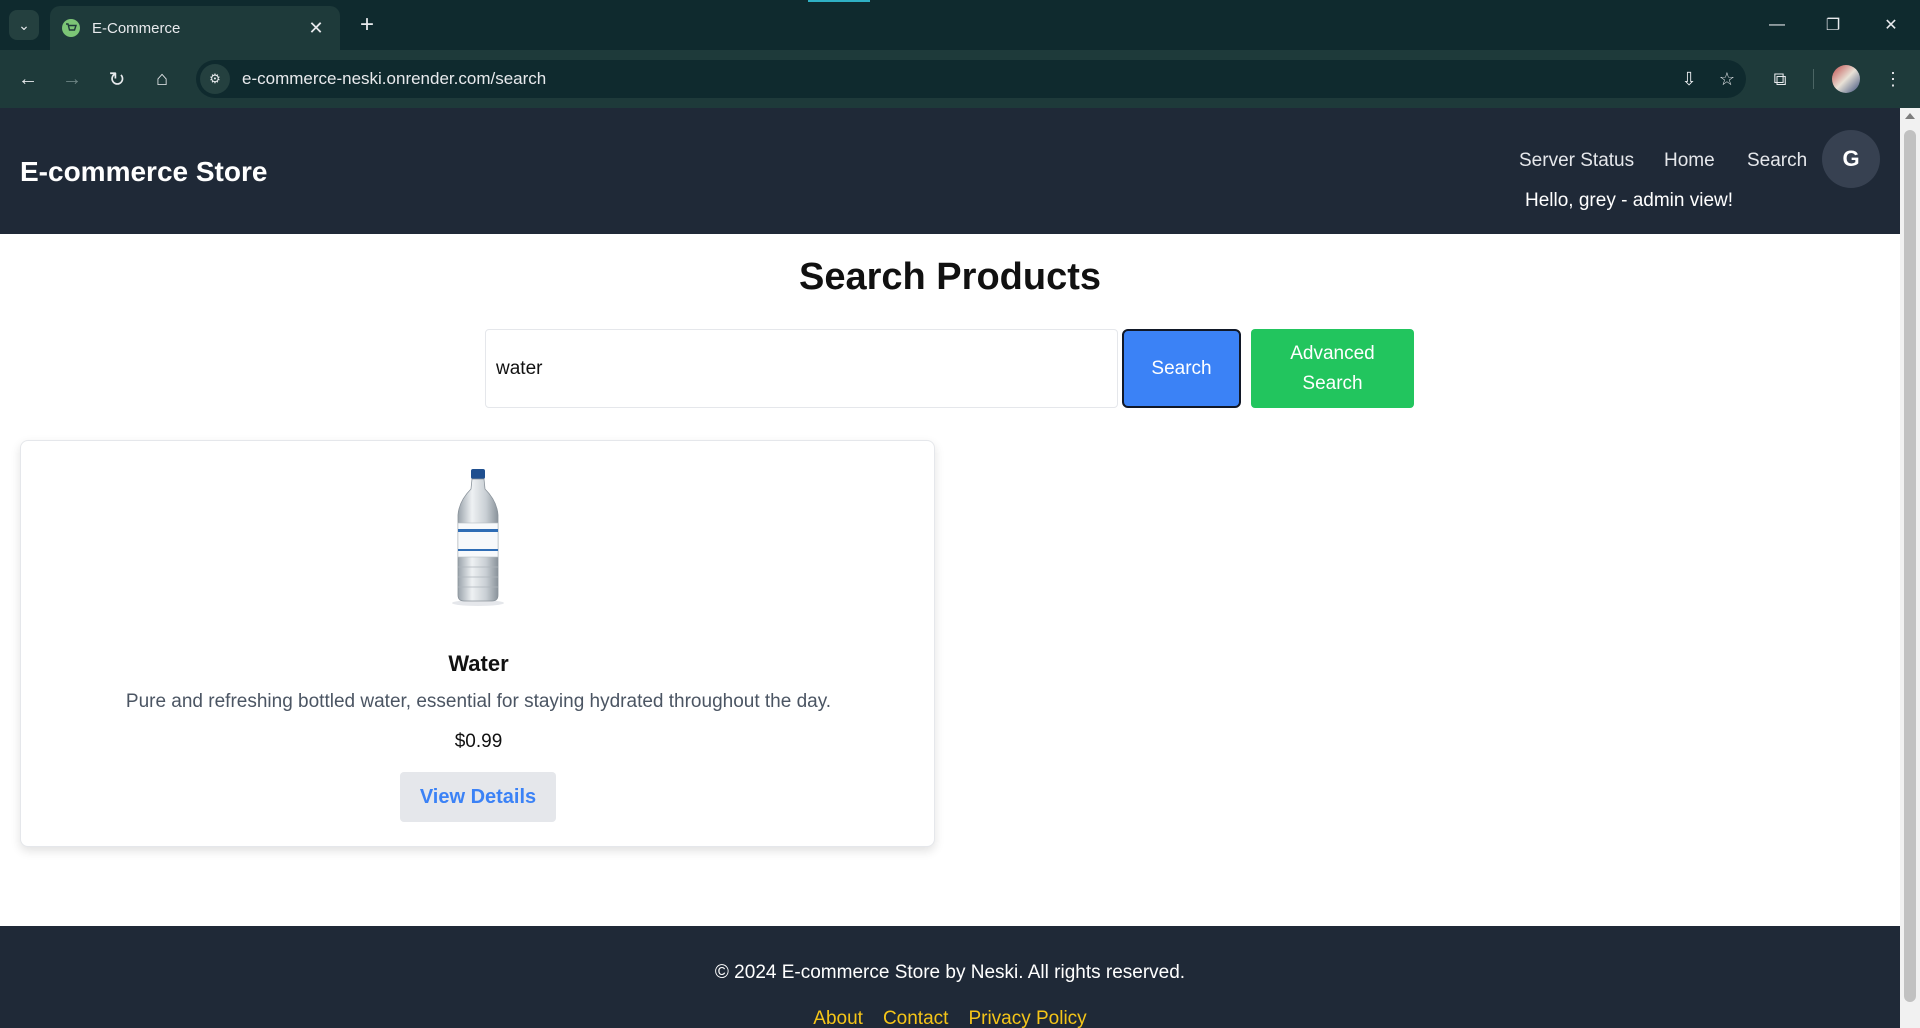 The image size is (1920, 1028). Describe the element at coordinates (950, 277) in the screenshot. I see `page-title: Search Products` at that location.